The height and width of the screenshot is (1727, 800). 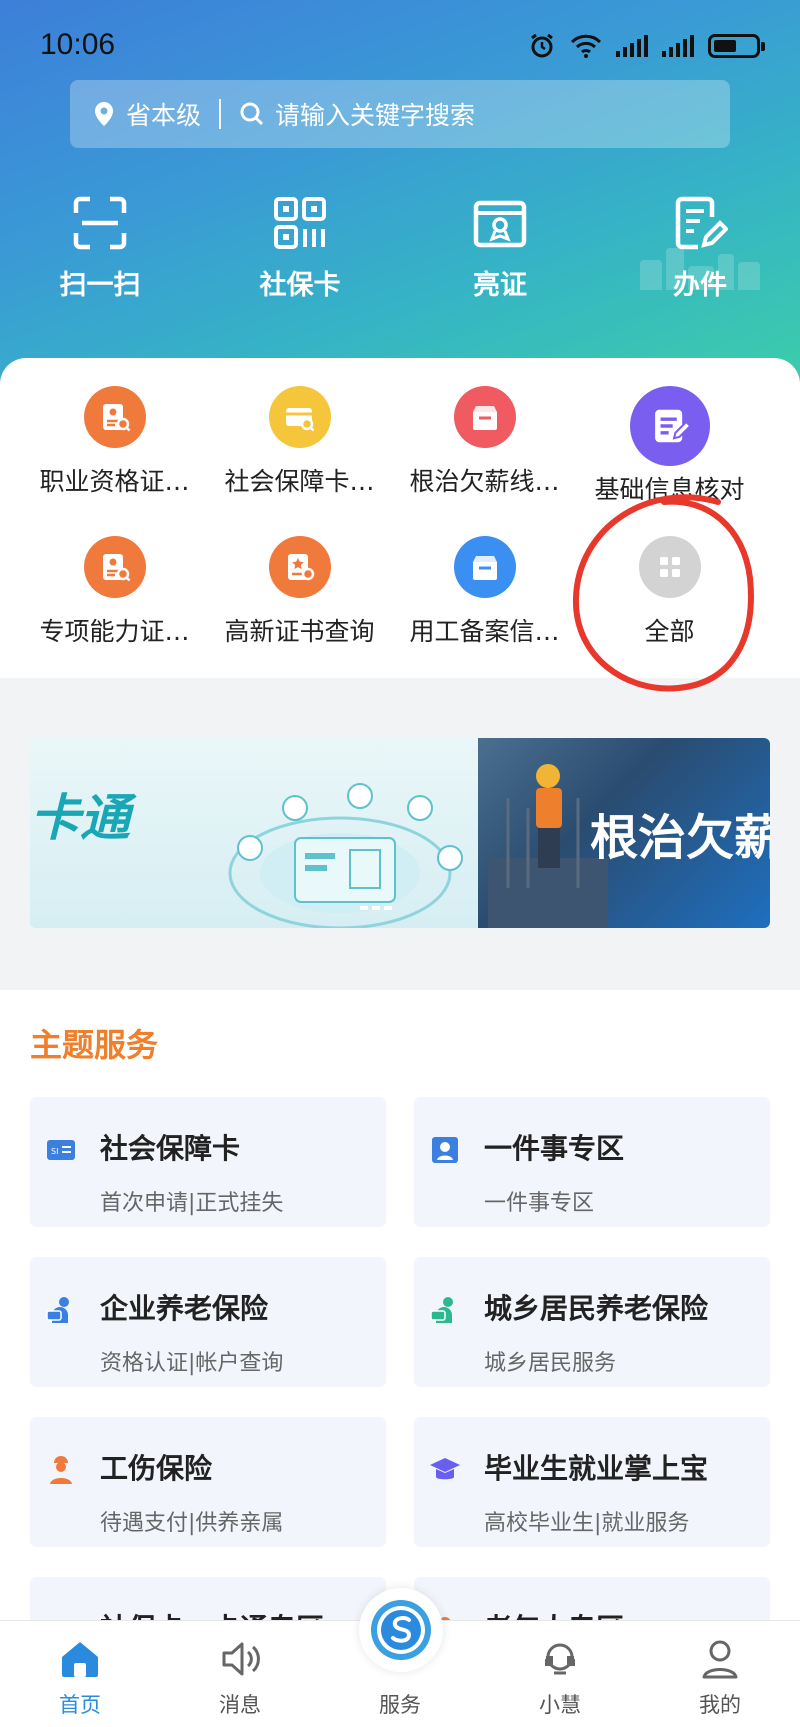 I want to click on status-bar: 10:06, so click(x=400, y=45).